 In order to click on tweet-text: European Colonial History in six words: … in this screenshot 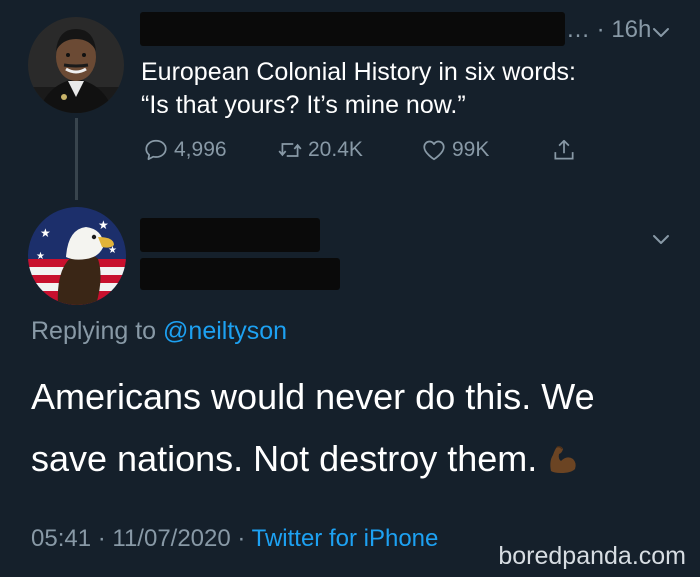, I will do `click(411, 89)`.